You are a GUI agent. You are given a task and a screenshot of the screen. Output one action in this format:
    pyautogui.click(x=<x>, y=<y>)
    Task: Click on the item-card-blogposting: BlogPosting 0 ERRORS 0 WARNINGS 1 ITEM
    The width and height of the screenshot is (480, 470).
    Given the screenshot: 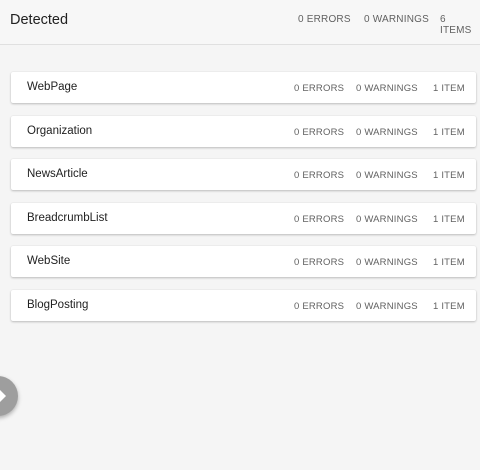 What is the action you would take?
    pyautogui.click(x=243, y=305)
    